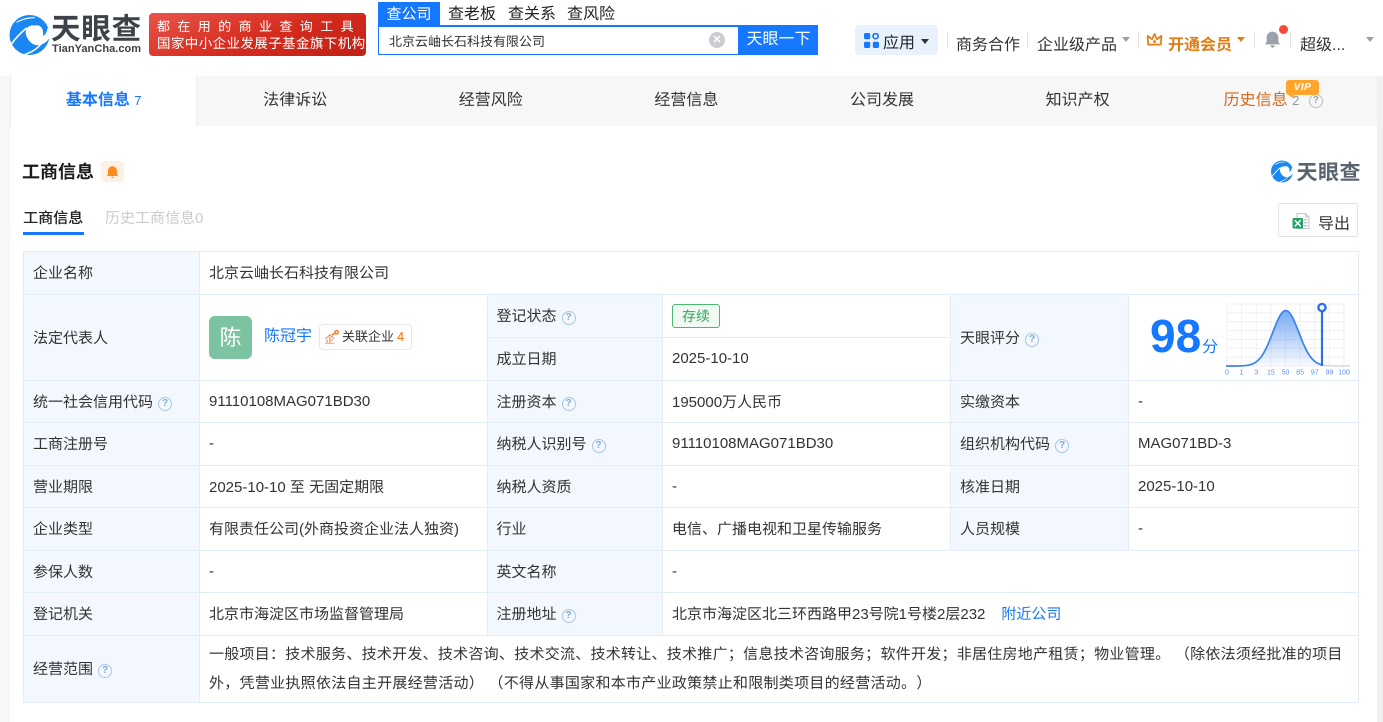  I want to click on svg-text: 50, so click(1285, 372).